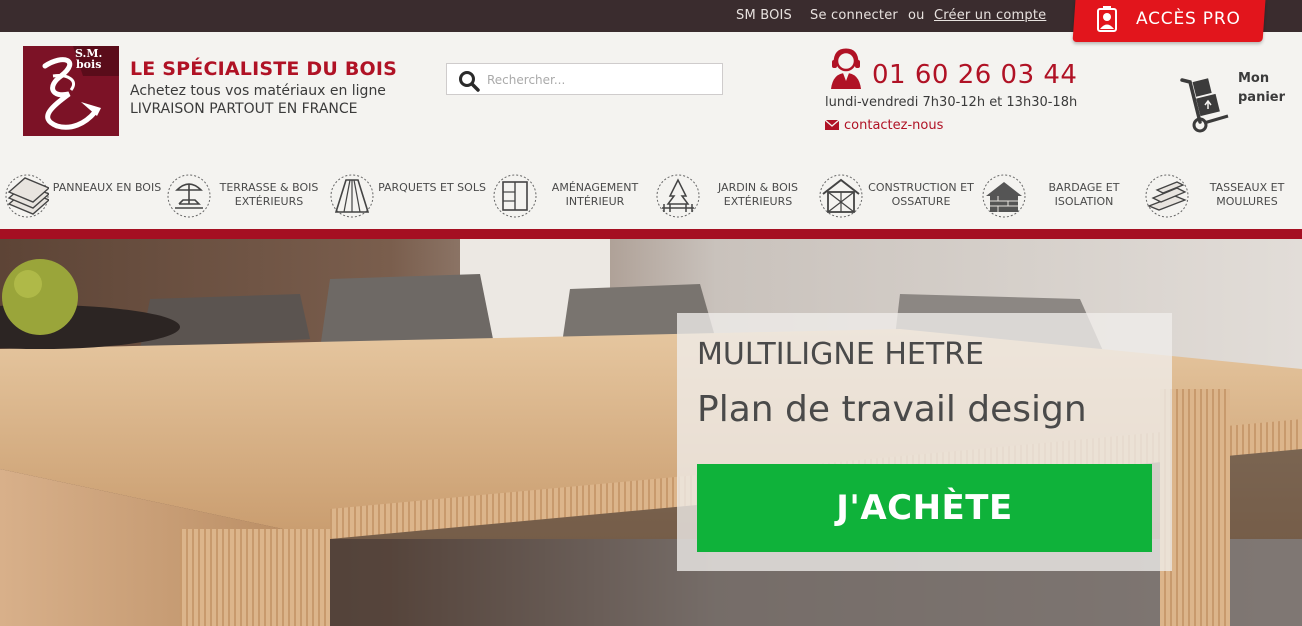  Describe the element at coordinates (269, 194) in the screenshot. I see `category-label: TERRASSE & BOIS EXTÉRIEURS` at that location.